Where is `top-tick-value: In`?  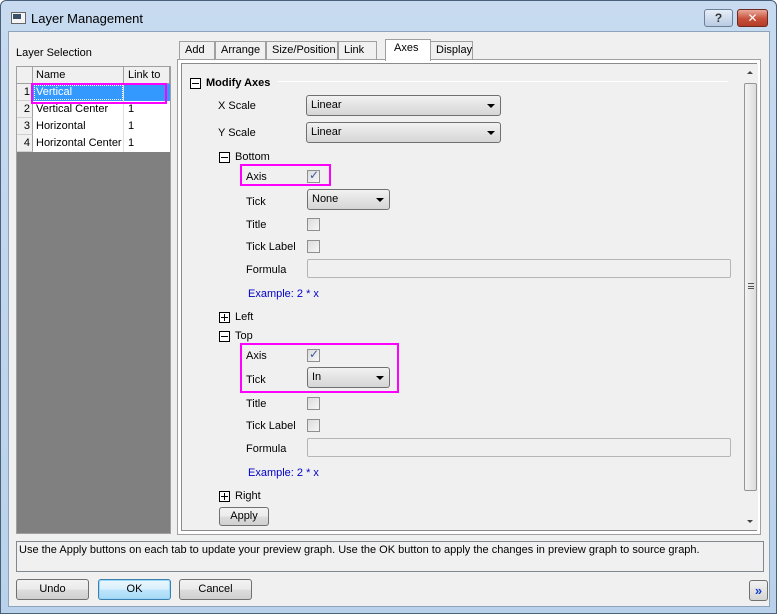
top-tick-value: In is located at coordinates (317, 377).